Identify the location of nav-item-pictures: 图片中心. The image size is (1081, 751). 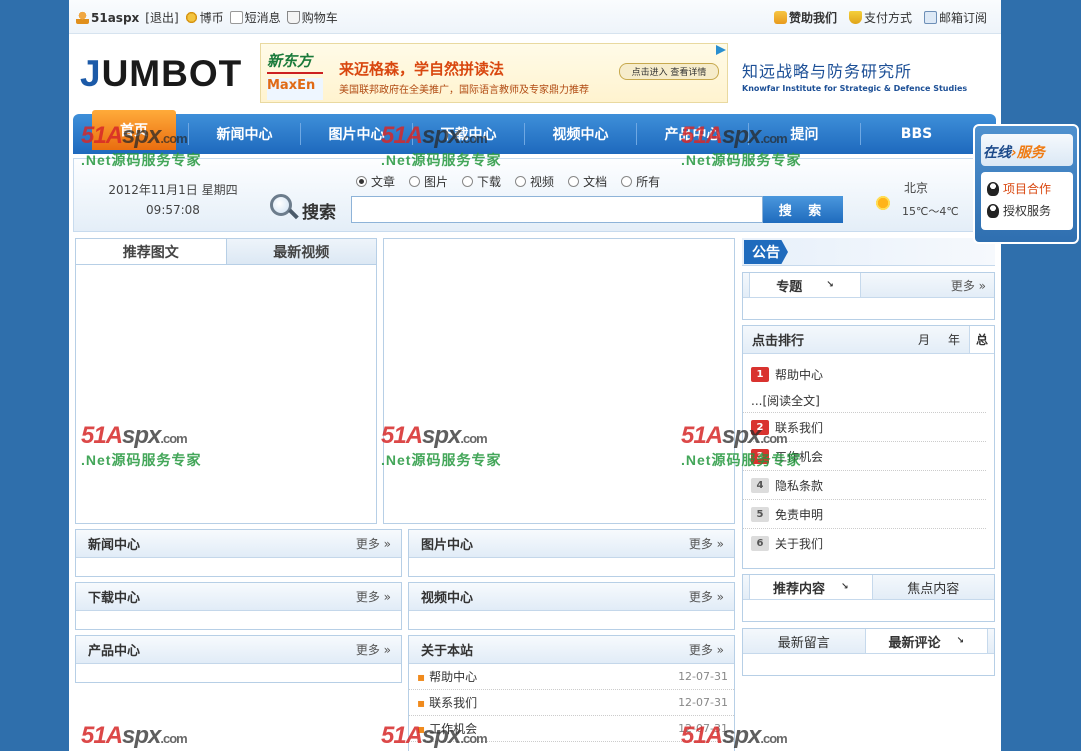
(356, 134).